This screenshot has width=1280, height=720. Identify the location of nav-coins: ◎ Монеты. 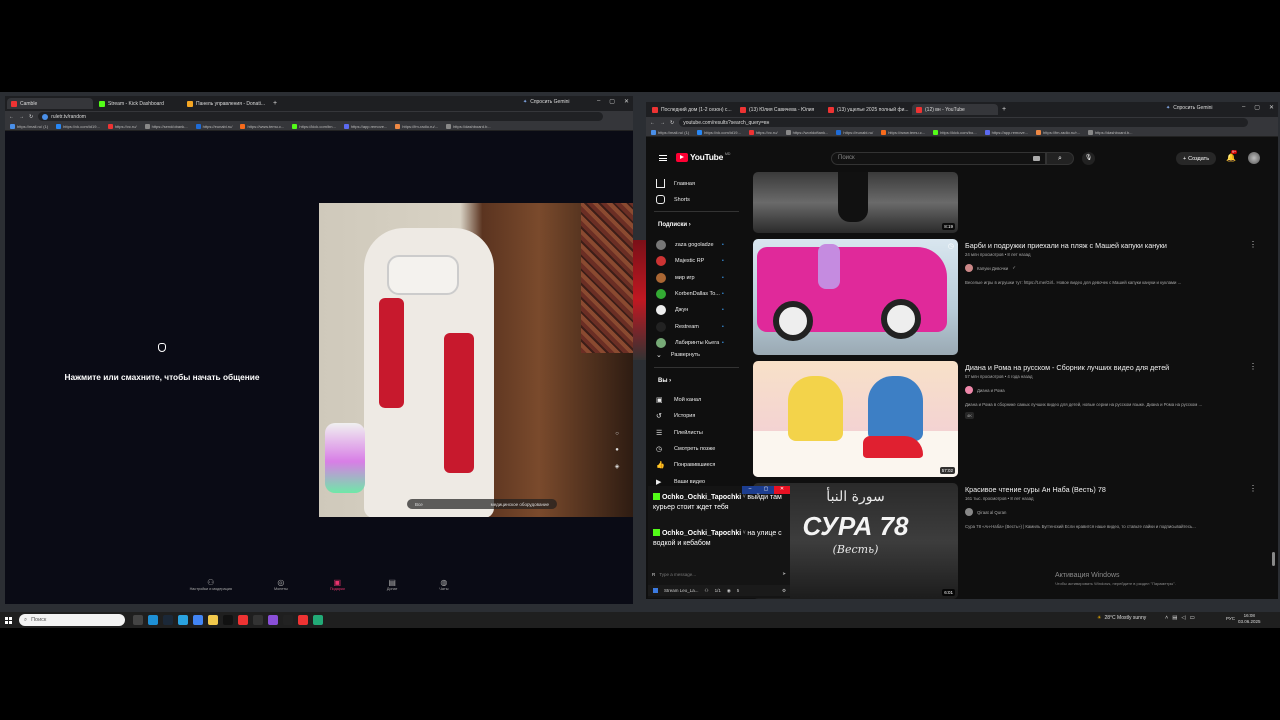
(281, 590).